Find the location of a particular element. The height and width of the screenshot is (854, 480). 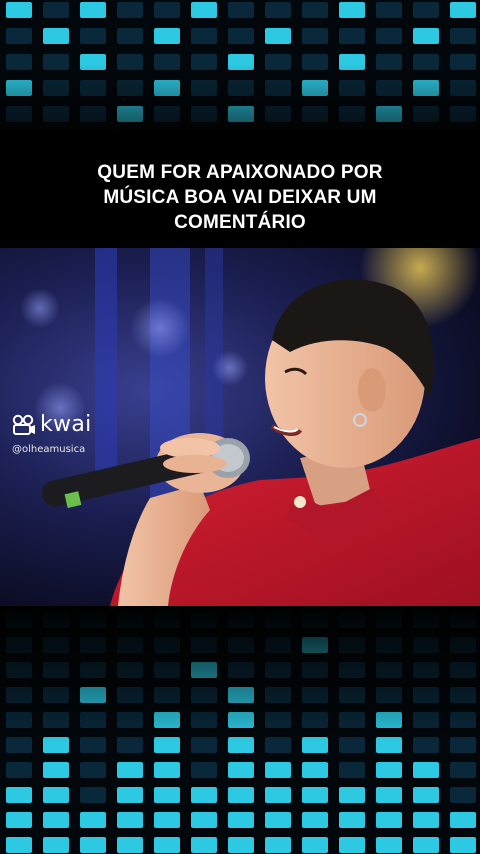

kwai-camera-icon is located at coordinates (23, 424).